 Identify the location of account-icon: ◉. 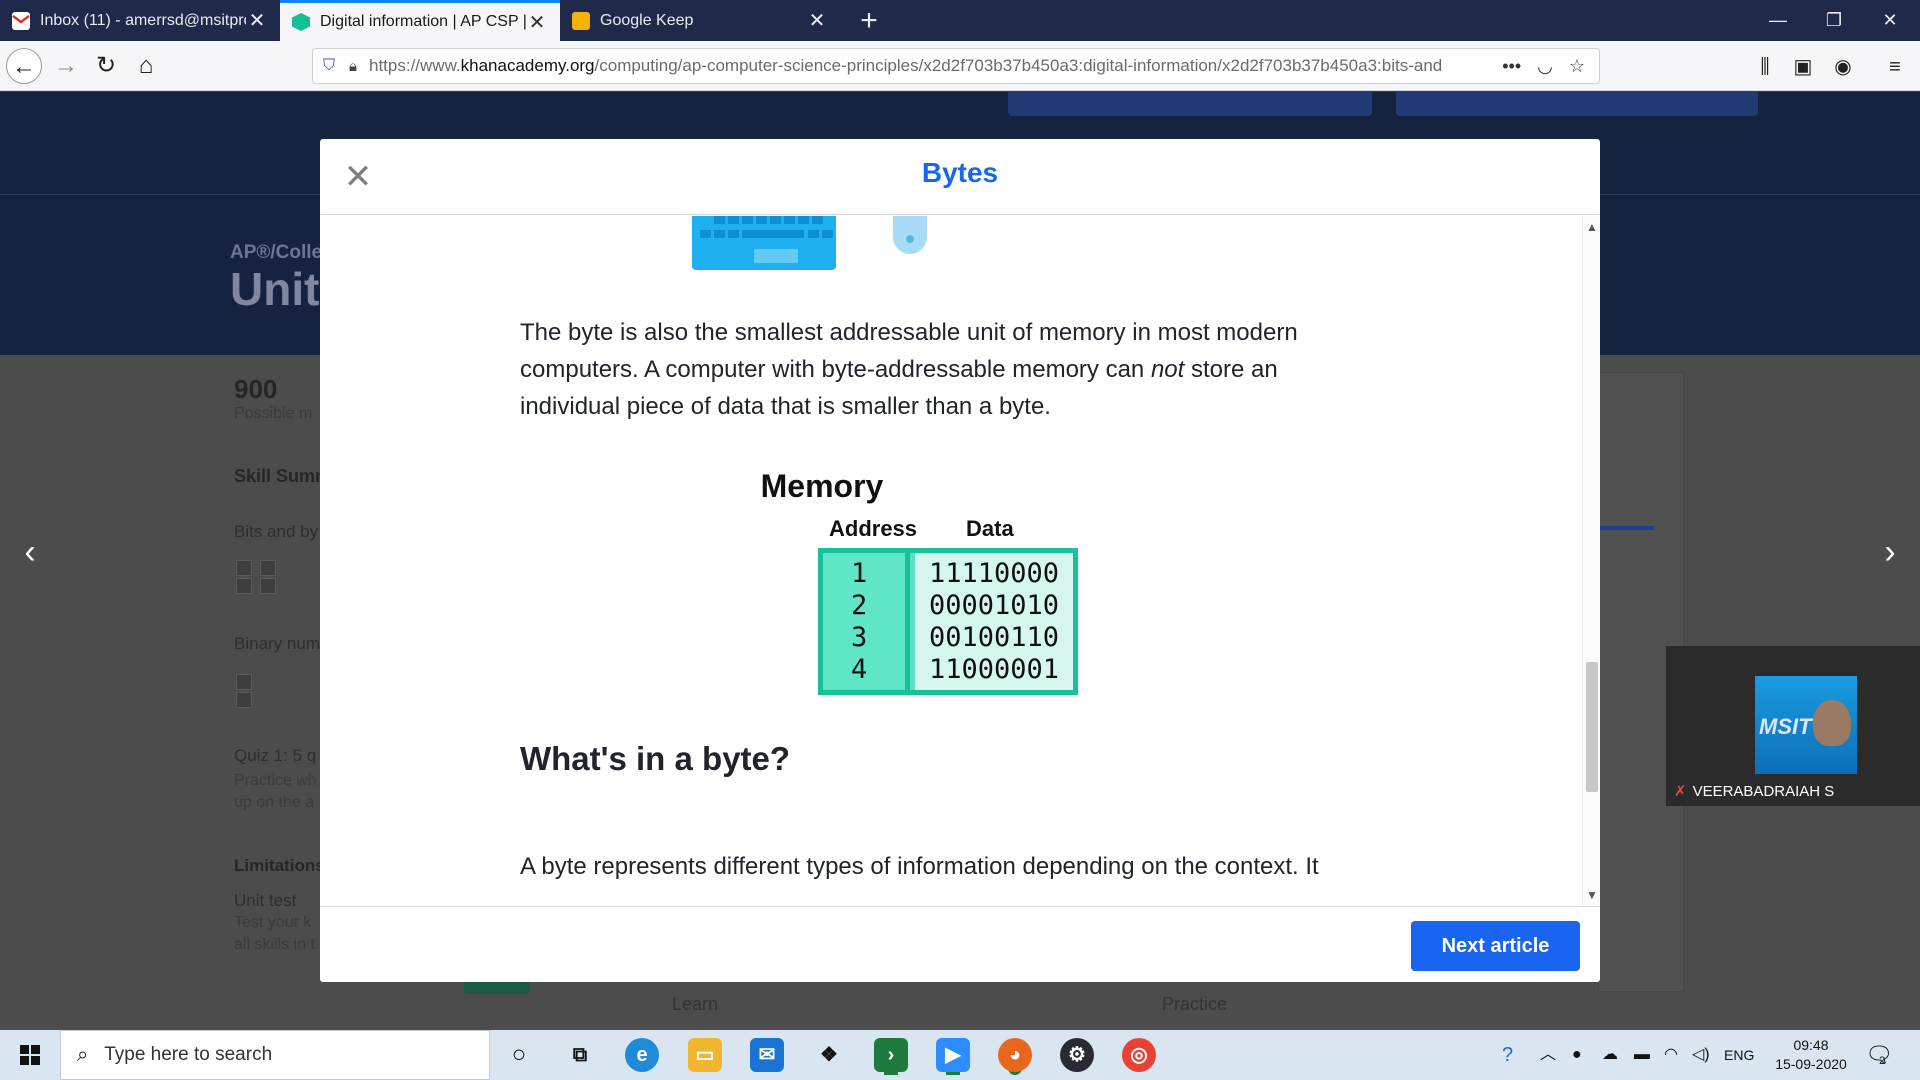
(1843, 67).